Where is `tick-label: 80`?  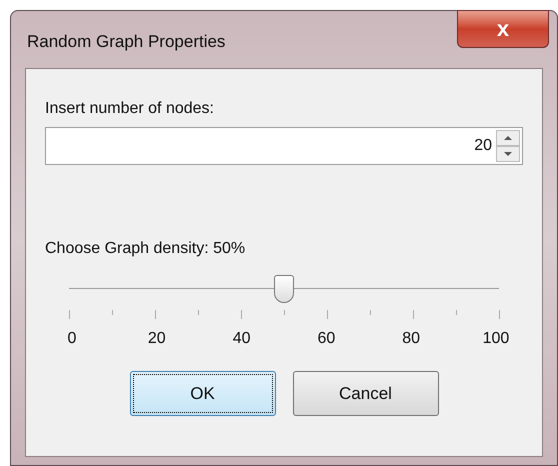
tick-label: 80 is located at coordinates (411, 339).